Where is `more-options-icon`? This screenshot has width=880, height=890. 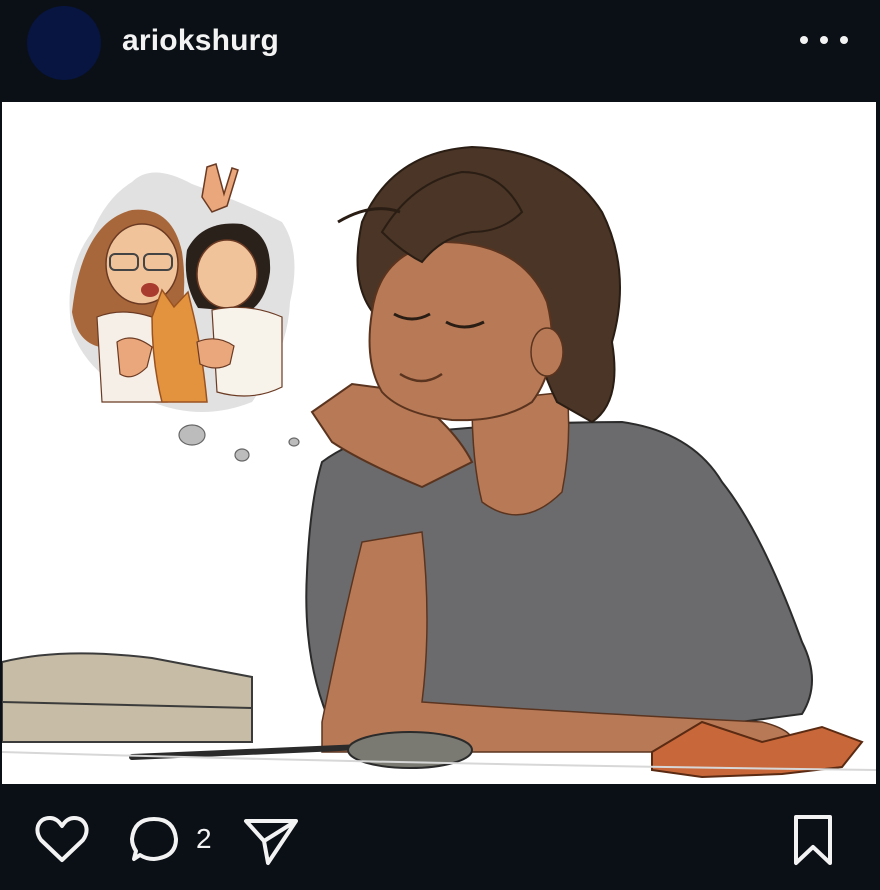 more-options-icon is located at coordinates (824, 40).